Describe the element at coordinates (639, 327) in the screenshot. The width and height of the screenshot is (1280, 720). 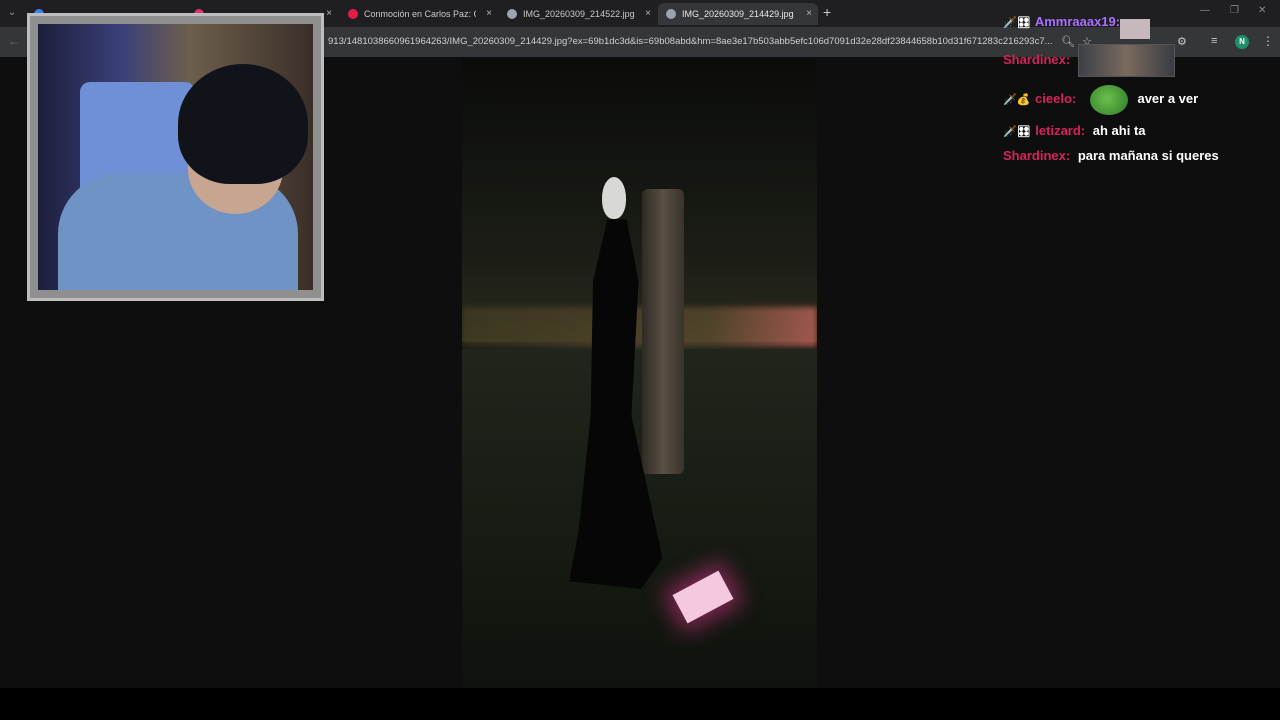
I see `image-background-lights` at that location.